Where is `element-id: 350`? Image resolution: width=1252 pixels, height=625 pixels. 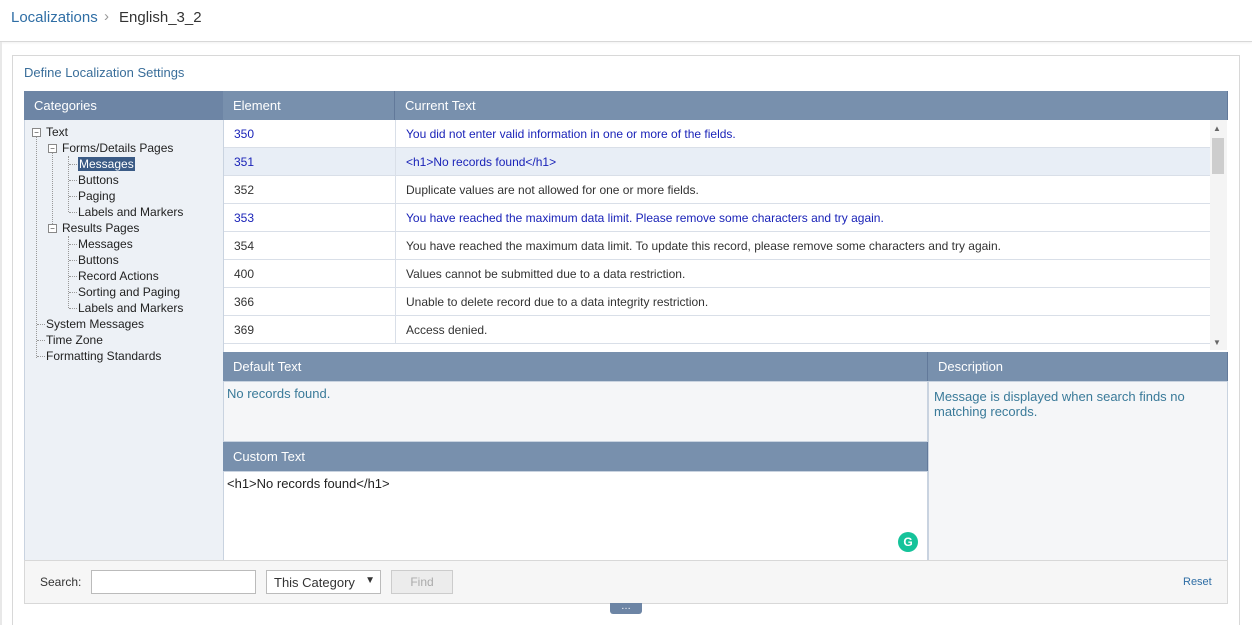
element-id: 350 is located at coordinates (244, 134).